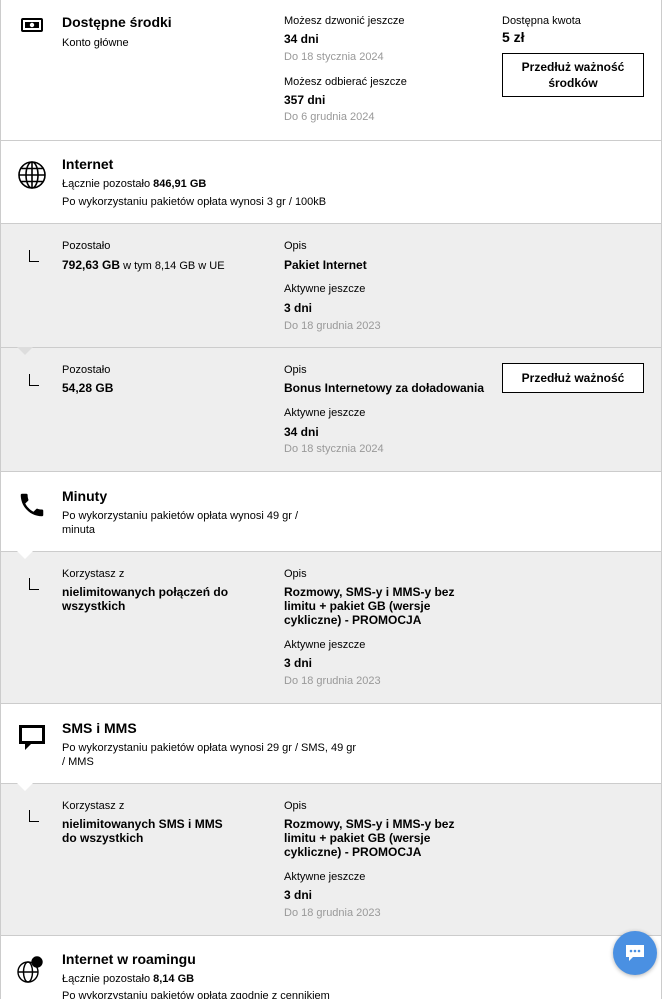 This screenshot has height=999, width=662. What do you see at coordinates (106, 184) in the screenshot?
I see `internet-total-prefix: Łącznie pozostało` at bounding box center [106, 184].